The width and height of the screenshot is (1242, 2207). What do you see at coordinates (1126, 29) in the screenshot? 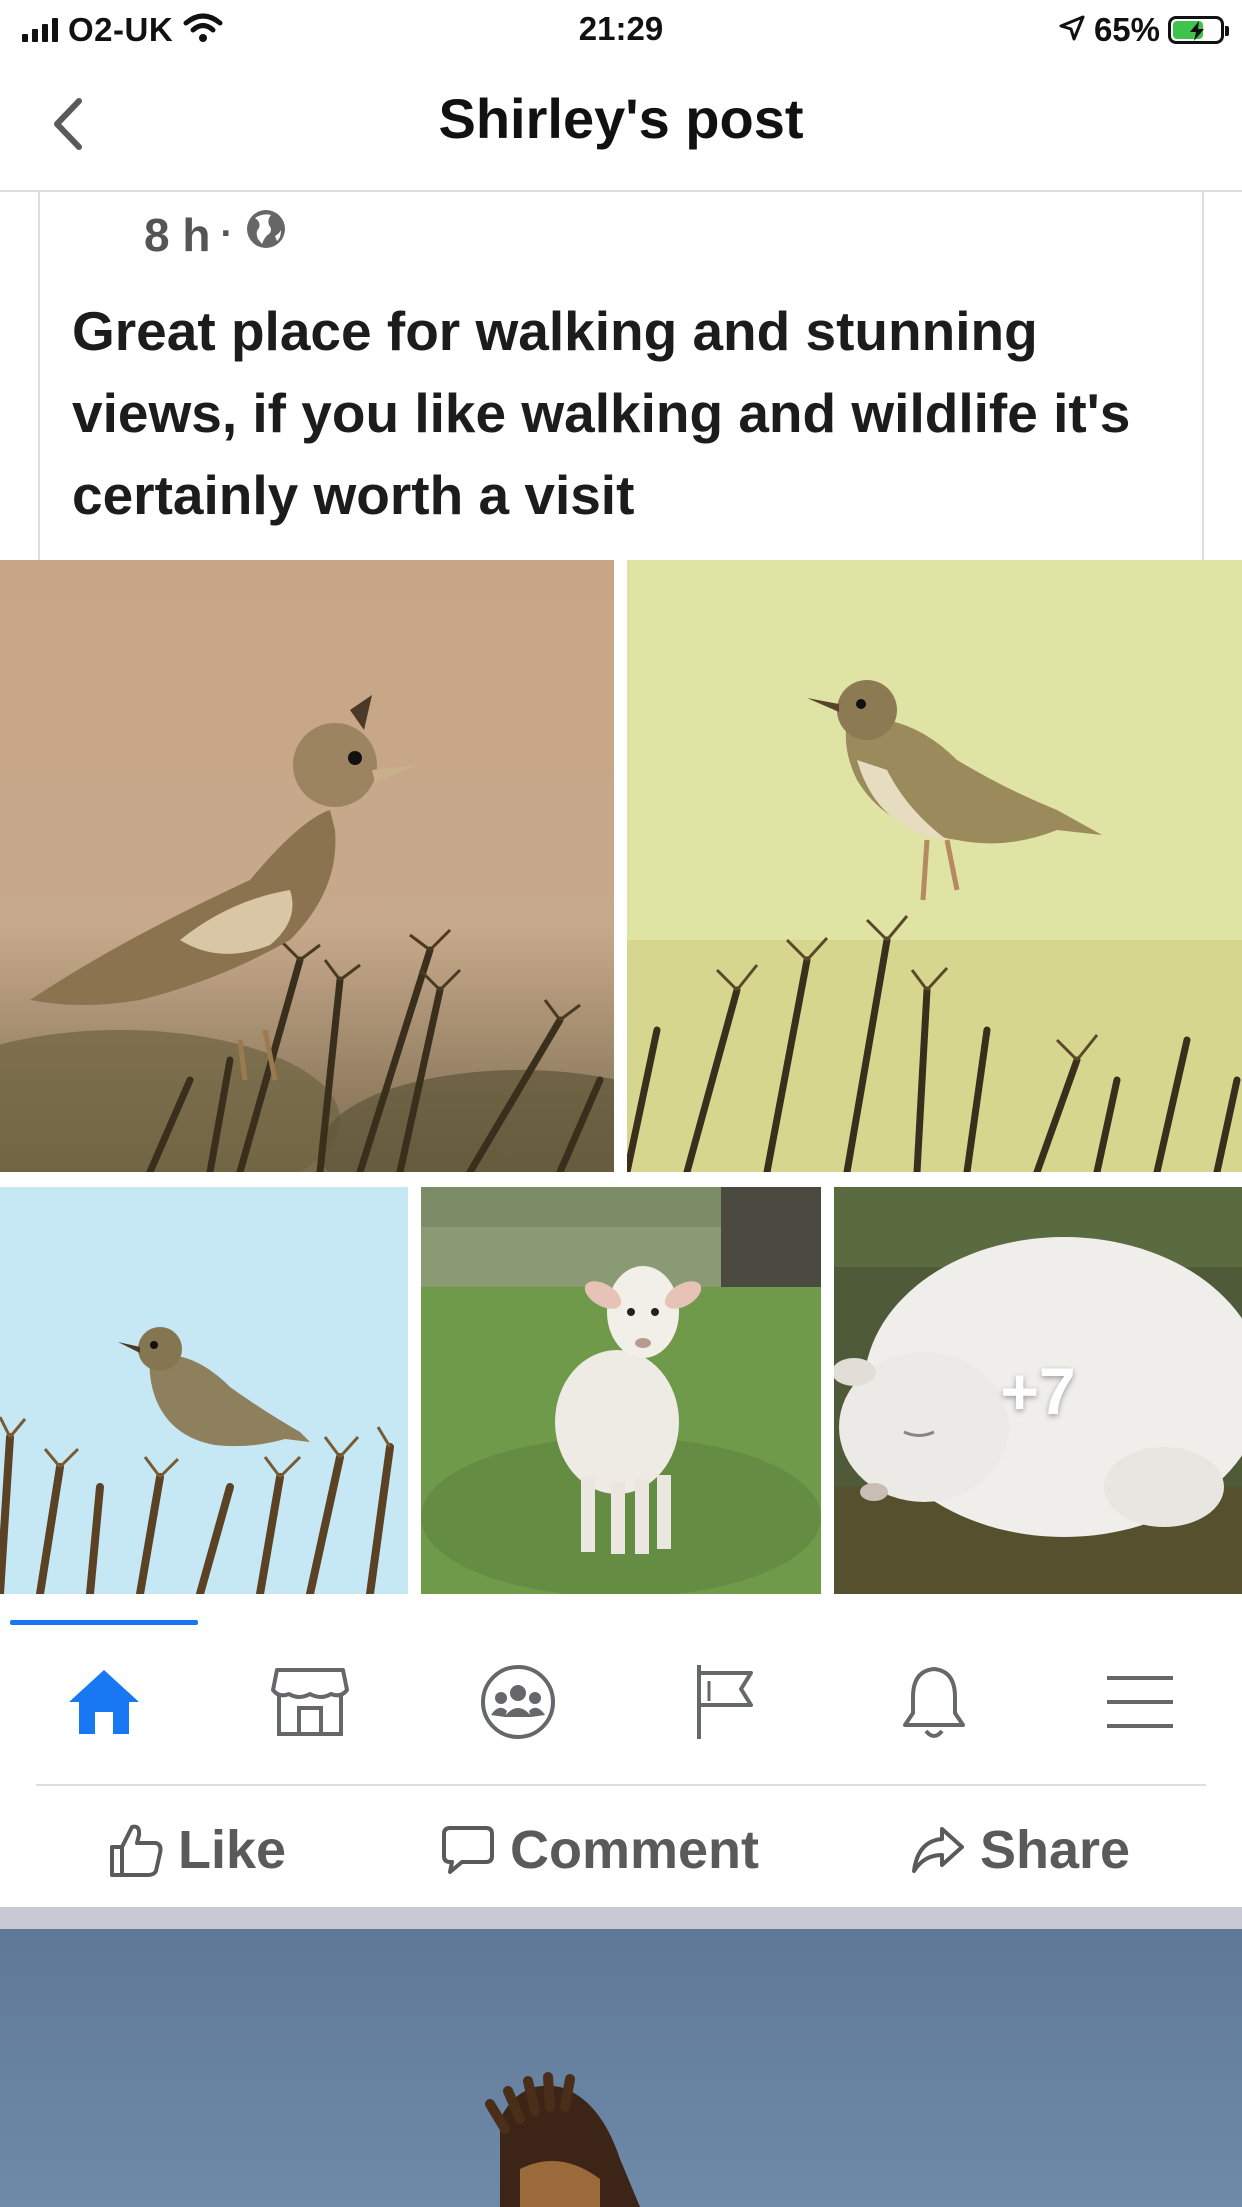
I see `battery-percent: 65%` at bounding box center [1126, 29].